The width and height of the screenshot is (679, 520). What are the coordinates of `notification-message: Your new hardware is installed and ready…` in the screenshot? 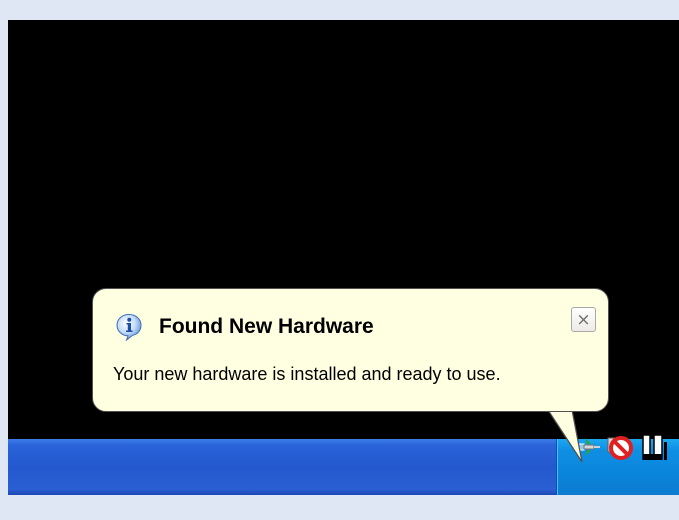 It's located at (307, 374).